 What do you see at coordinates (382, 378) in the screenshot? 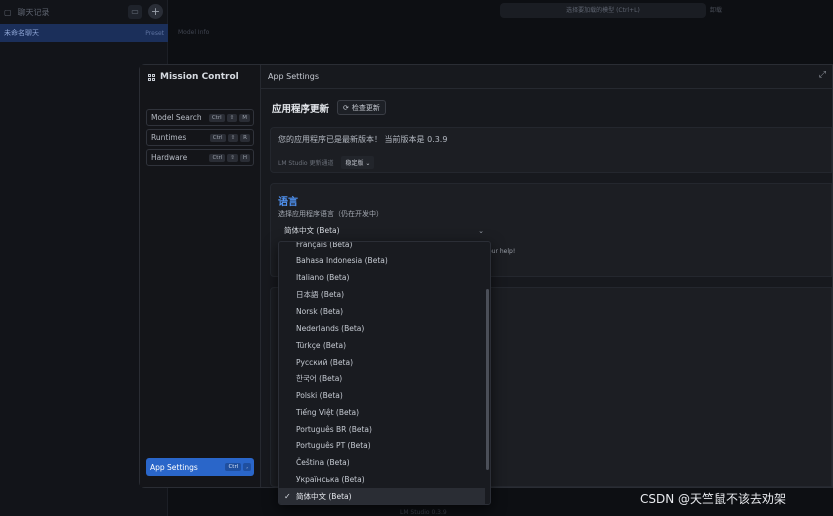
I see `language-option: 한국어 (Beta)` at bounding box center [382, 378].